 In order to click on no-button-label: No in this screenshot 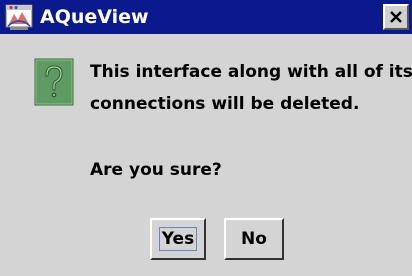, I will do `click(254, 239)`.